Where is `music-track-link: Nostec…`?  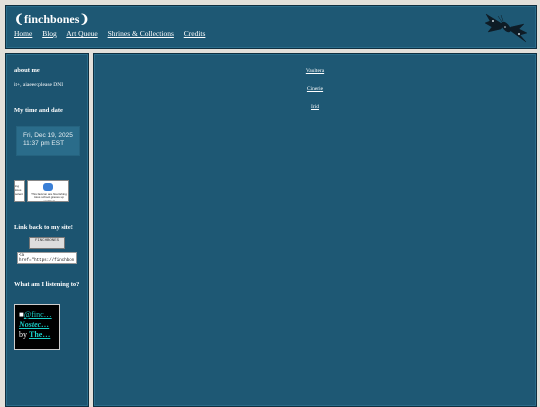
music-track-link: Nostec… is located at coordinates (34, 324).